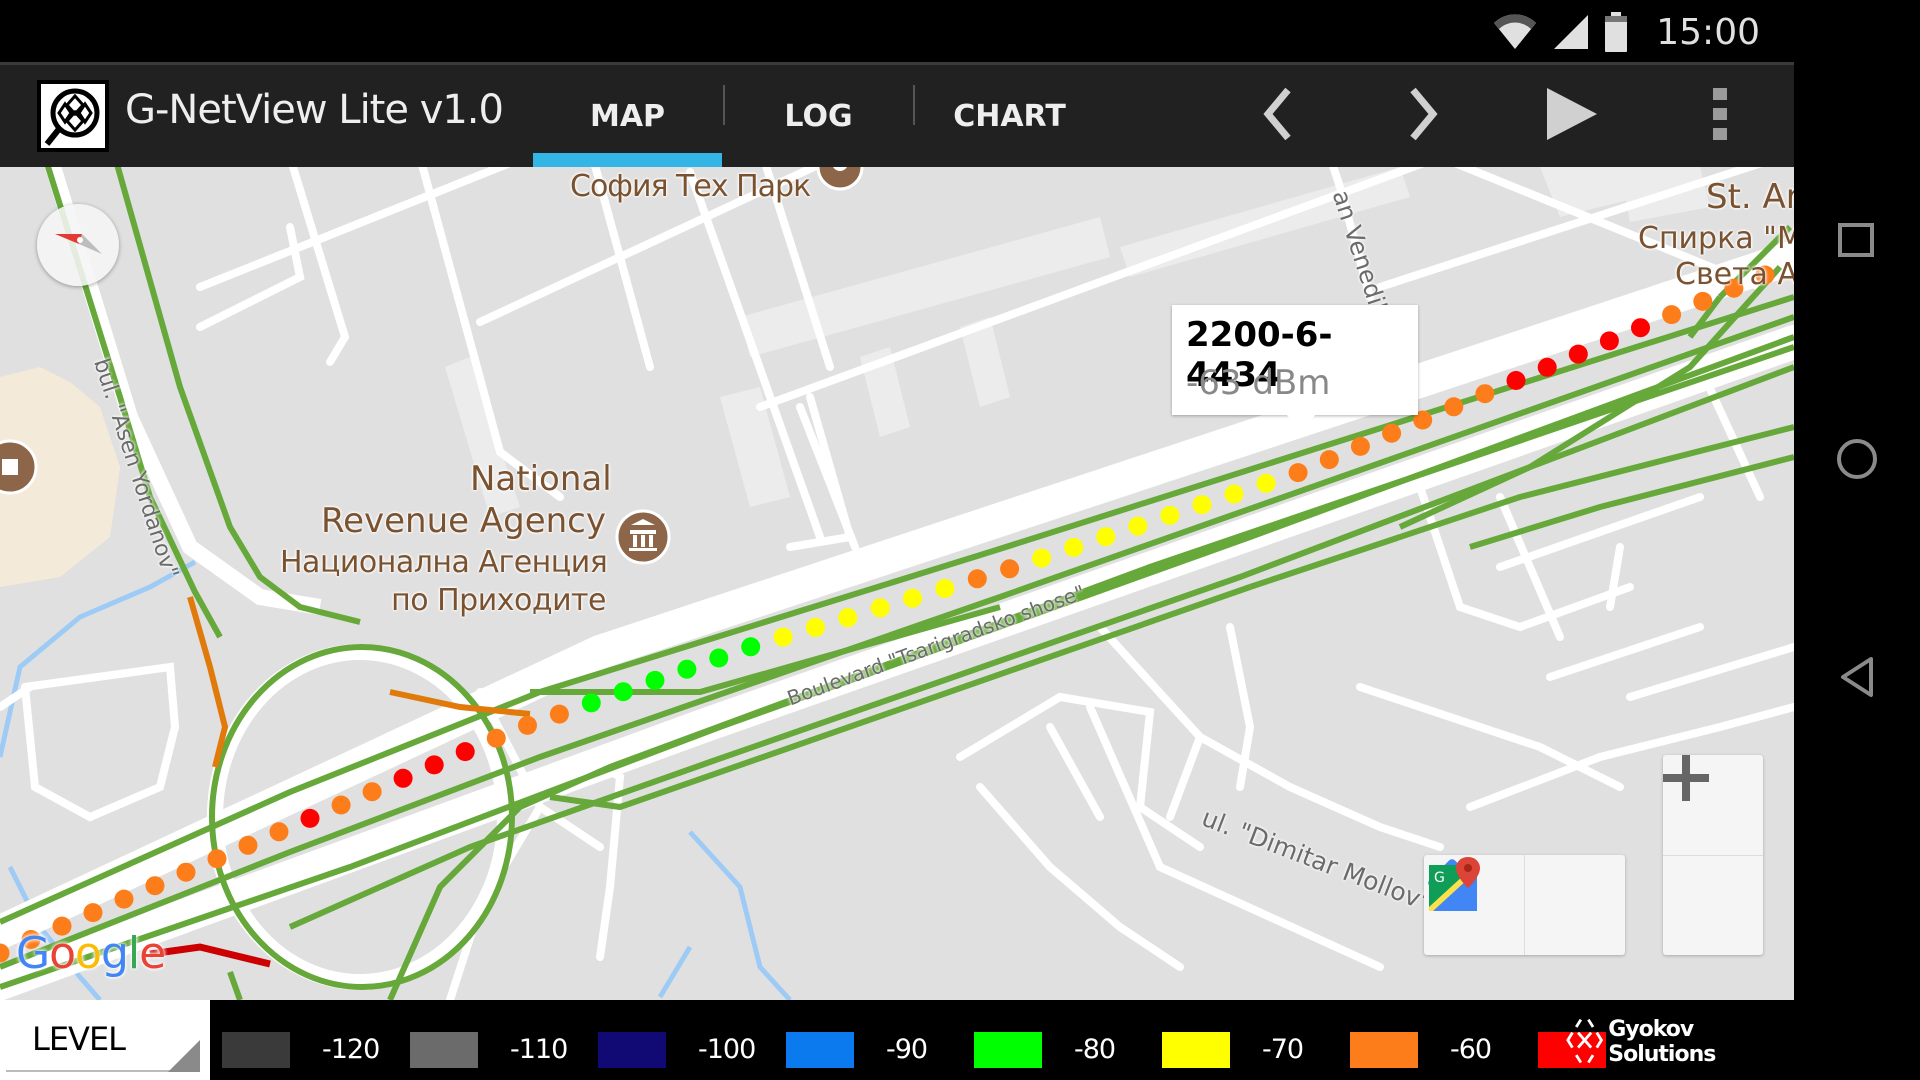  I want to click on back-icon, so click(1857, 677).